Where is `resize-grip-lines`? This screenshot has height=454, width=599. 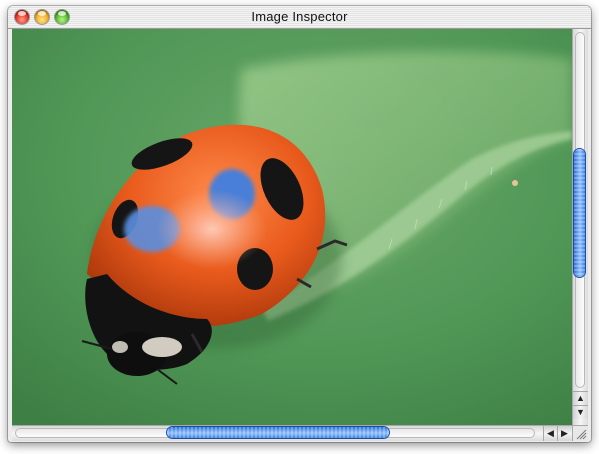
resize-grip-lines is located at coordinates (581, 434).